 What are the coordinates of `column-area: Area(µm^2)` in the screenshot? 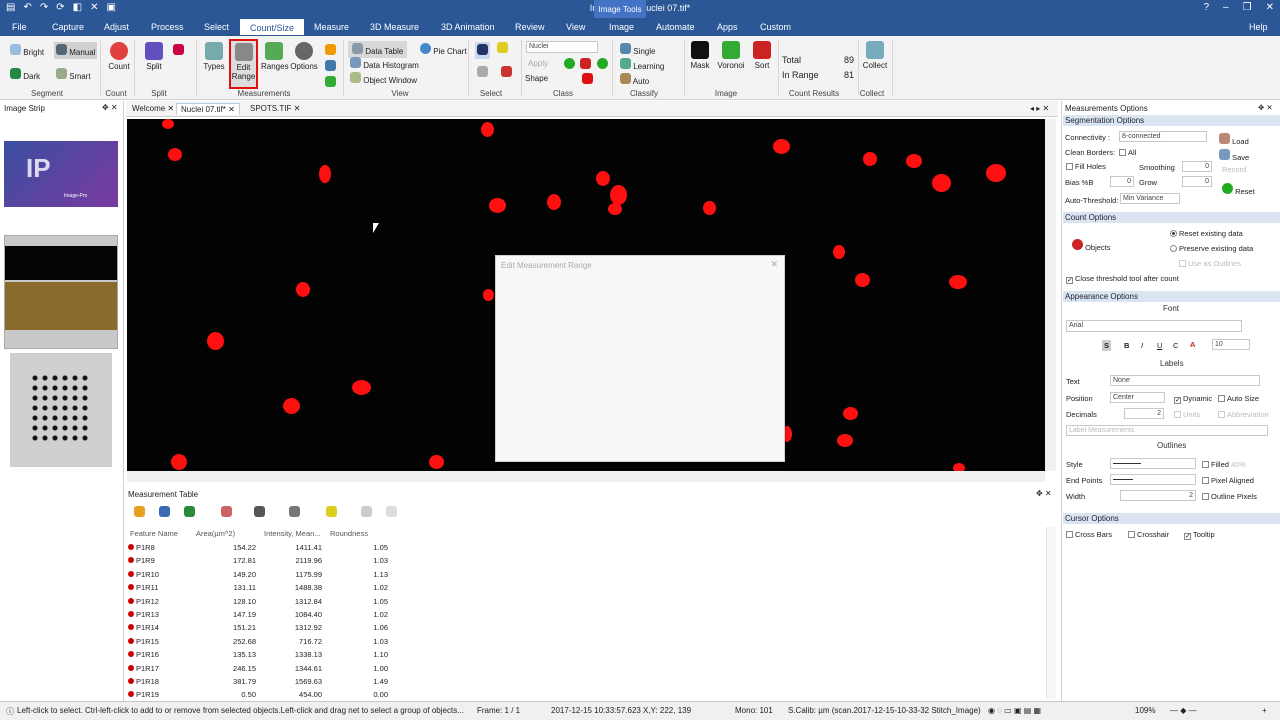 It's located at (215, 533).